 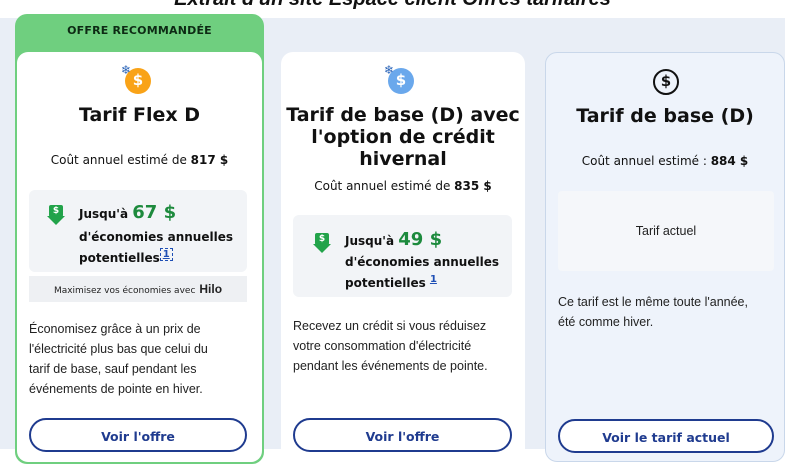 What do you see at coordinates (665, 116) in the screenshot?
I see `card-title: Tarif de base (D)` at bounding box center [665, 116].